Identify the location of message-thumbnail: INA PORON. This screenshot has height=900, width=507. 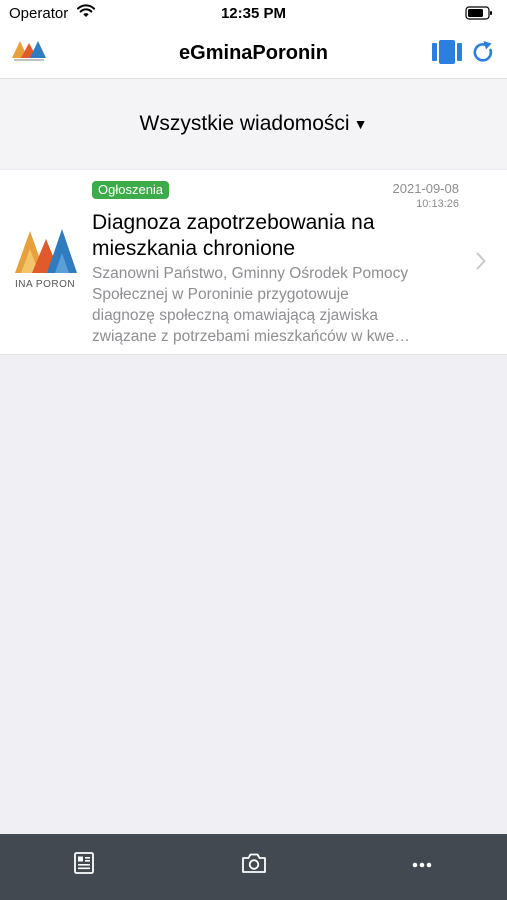
(46, 261).